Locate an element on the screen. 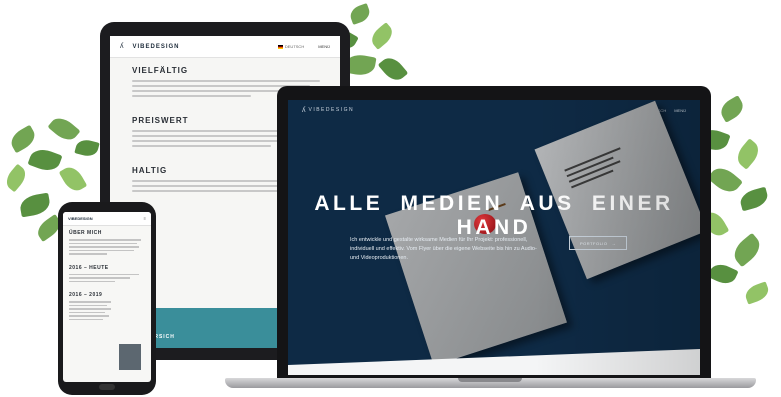 Image resolution: width=781 pixels, height=397 pixels. phone-section-heading: 2016 – 2019 is located at coordinates (86, 295).